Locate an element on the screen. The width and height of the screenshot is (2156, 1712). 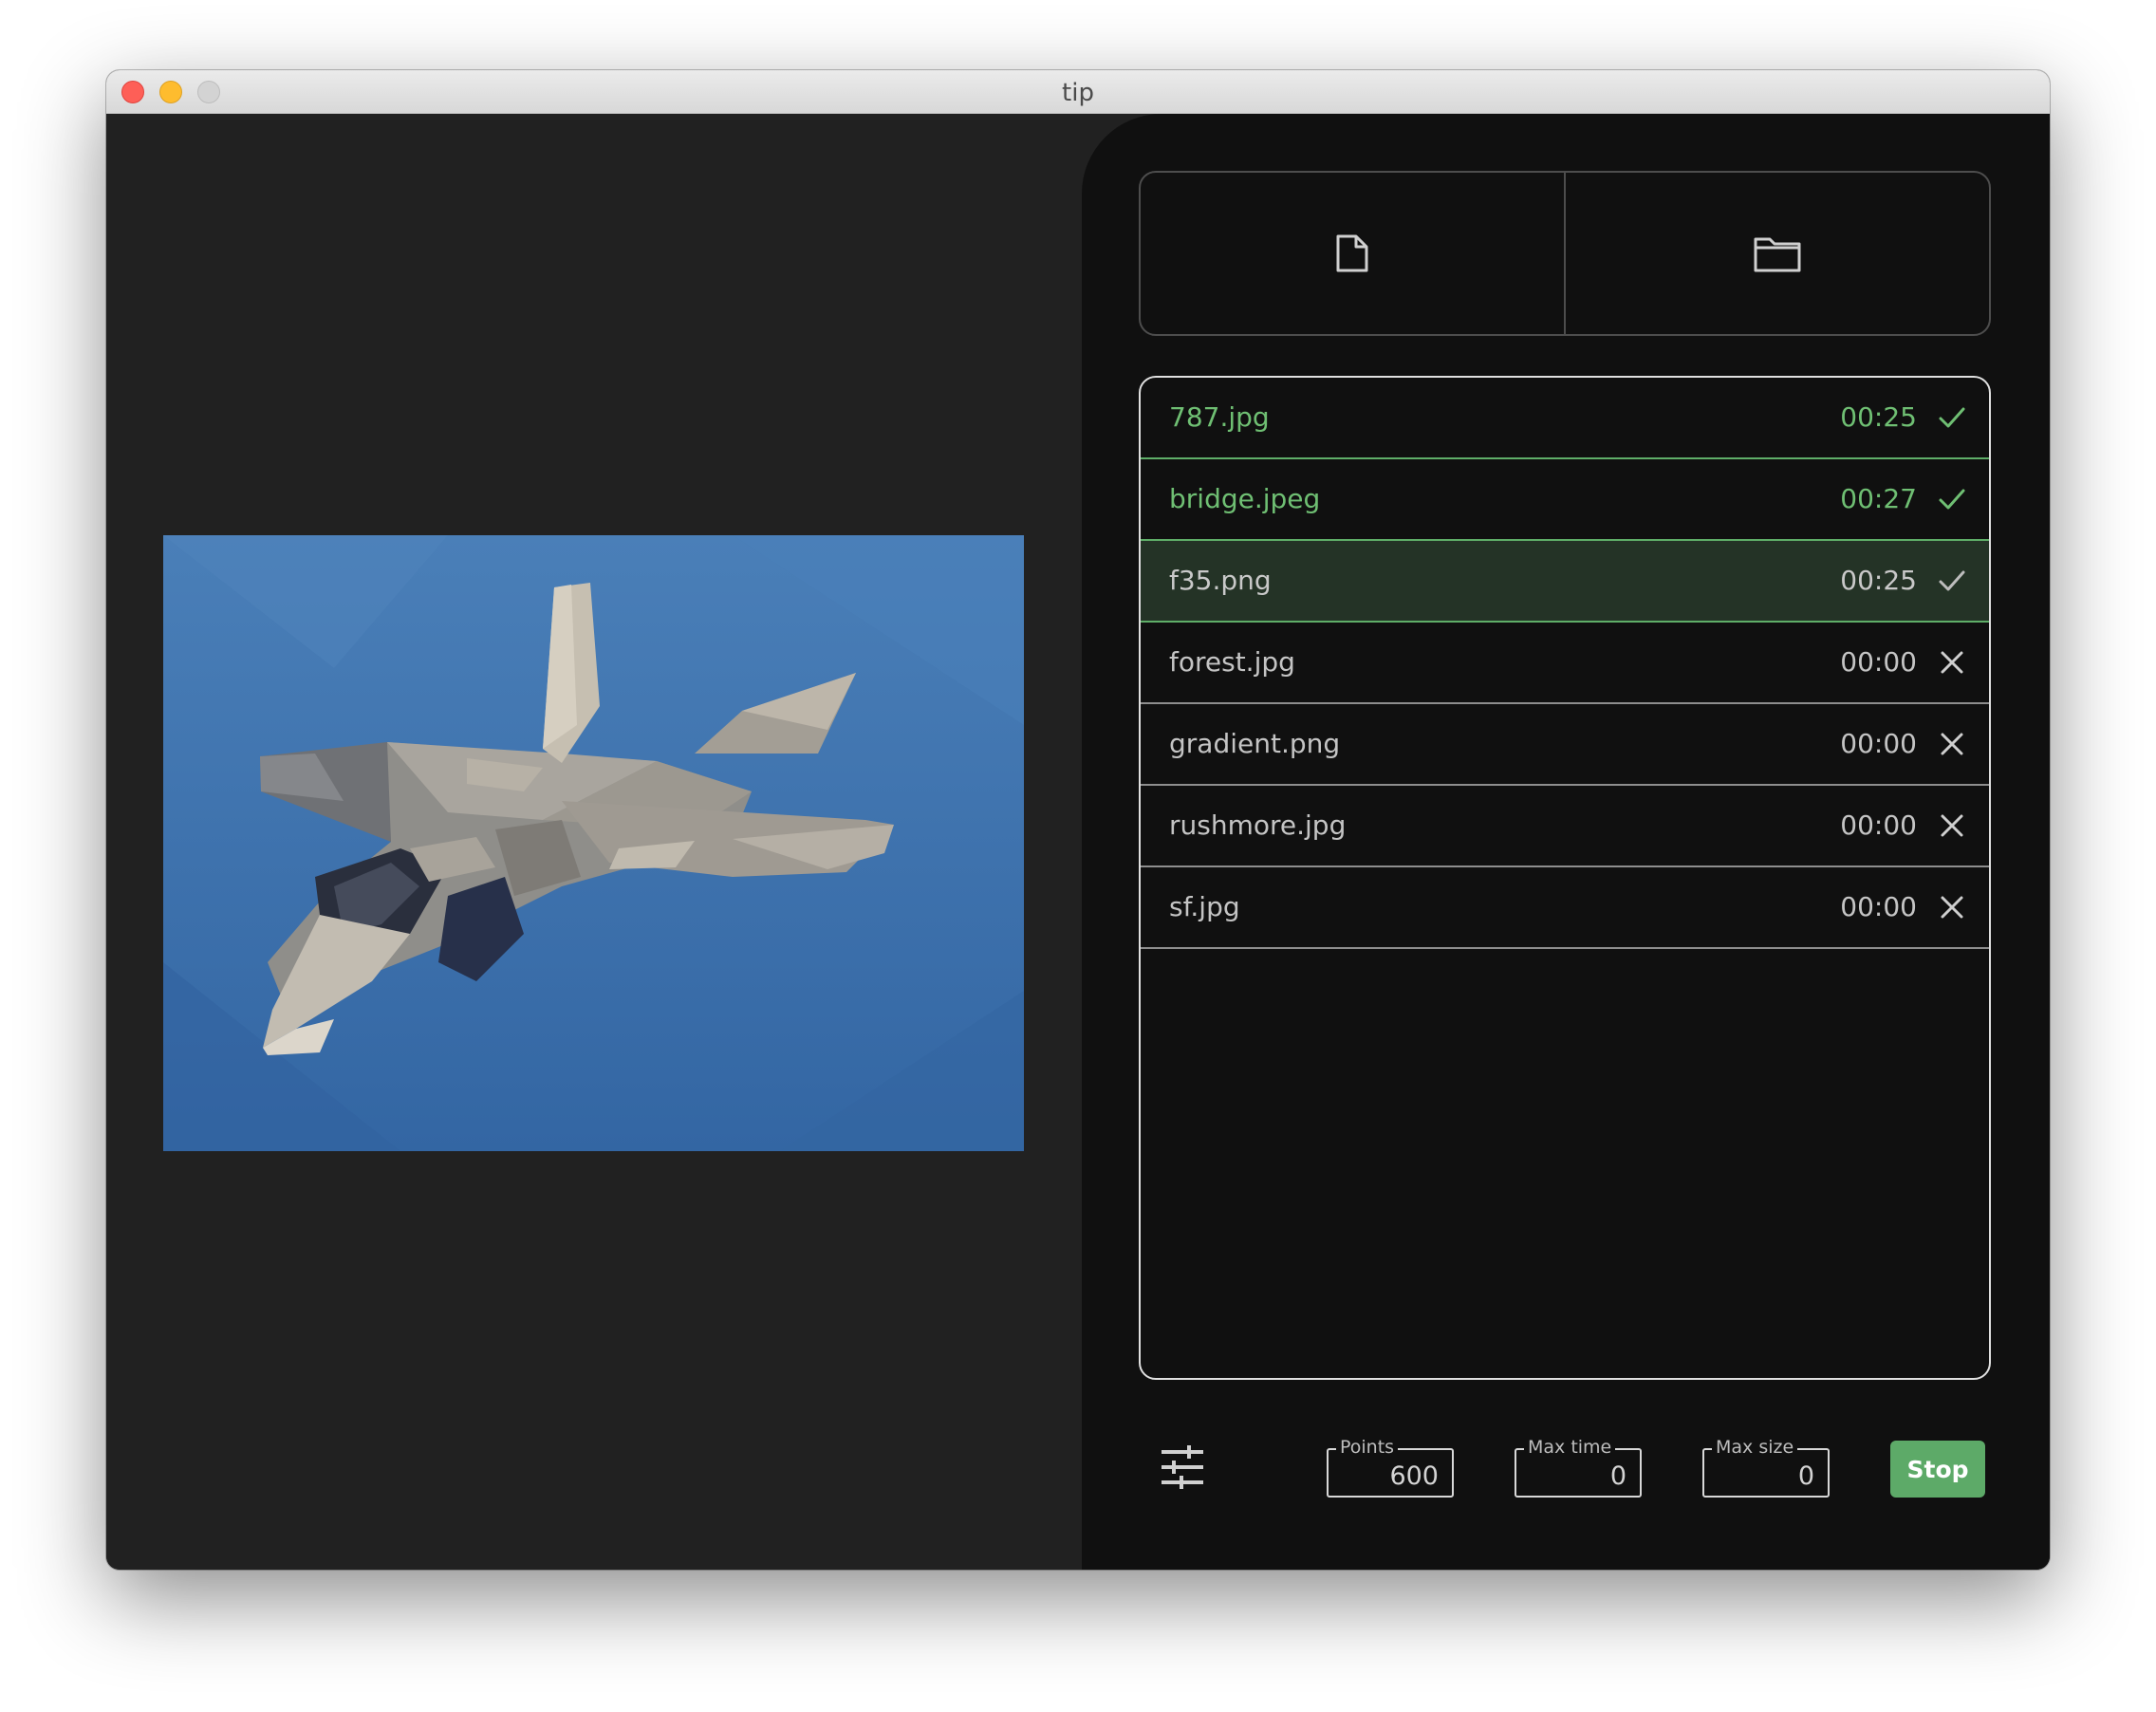
stop-button: Stop is located at coordinates (1937, 1469).